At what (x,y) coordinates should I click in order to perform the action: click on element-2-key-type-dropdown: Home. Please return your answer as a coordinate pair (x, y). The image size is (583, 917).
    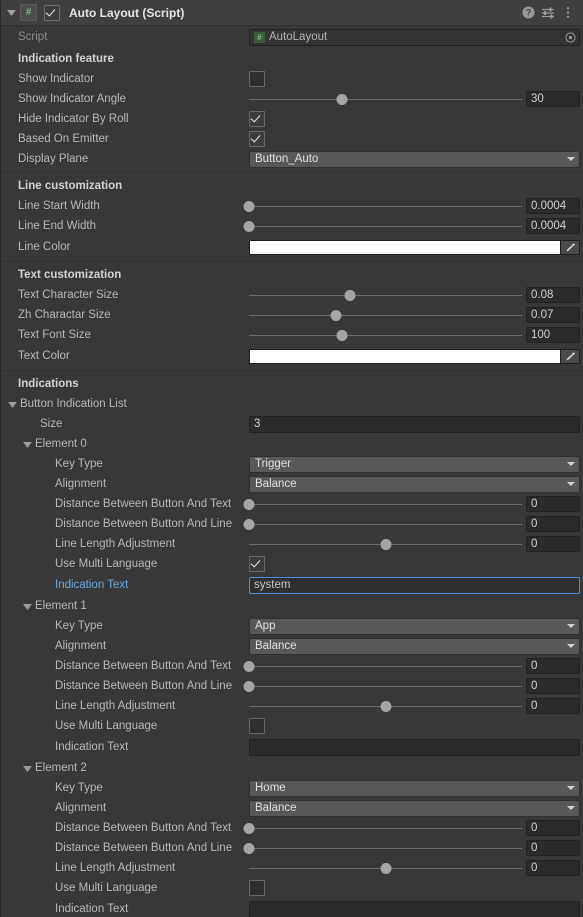
    Looking at the image, I should click on (414, 788).